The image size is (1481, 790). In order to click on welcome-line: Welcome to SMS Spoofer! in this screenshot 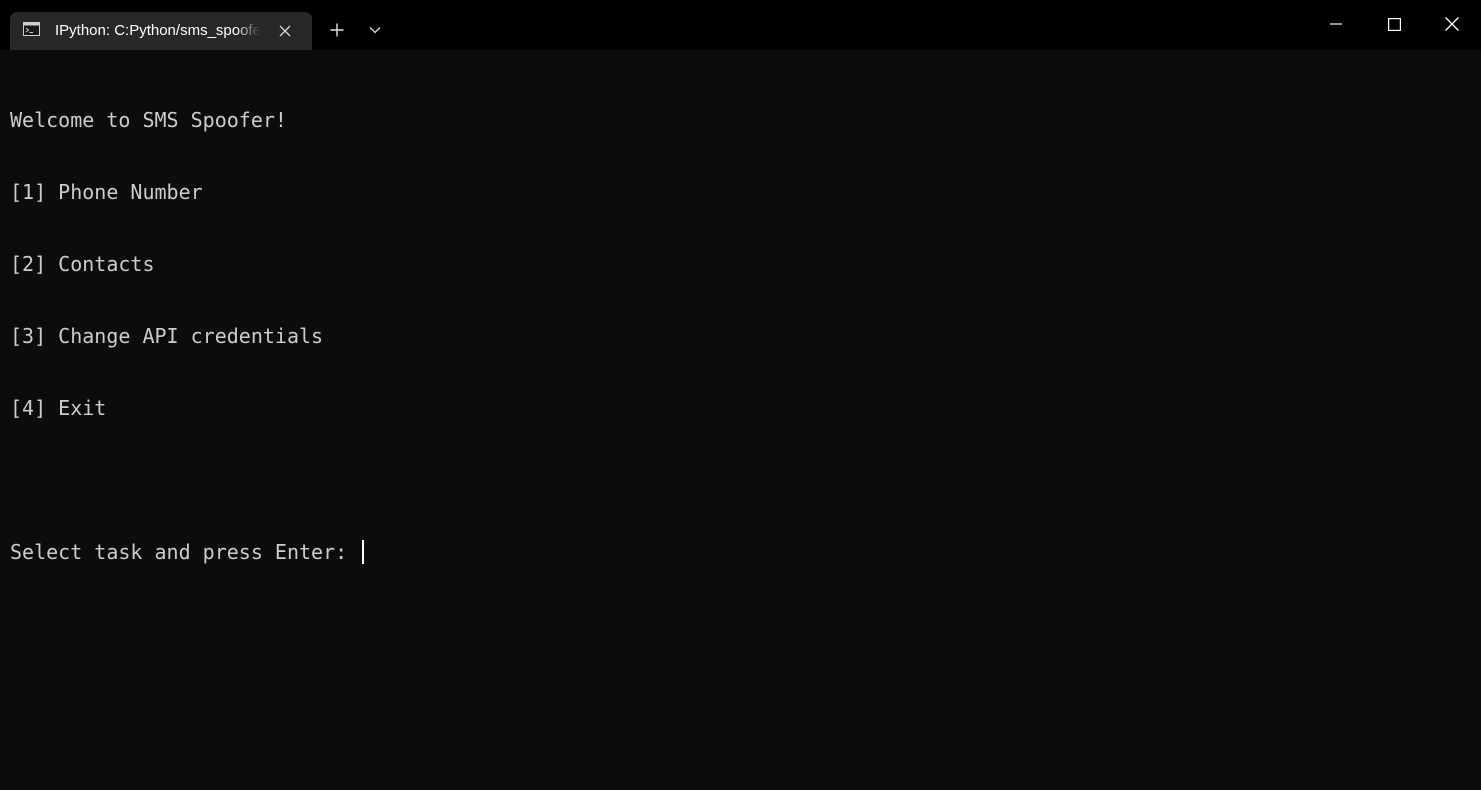, I will do `click(148, 120)`.